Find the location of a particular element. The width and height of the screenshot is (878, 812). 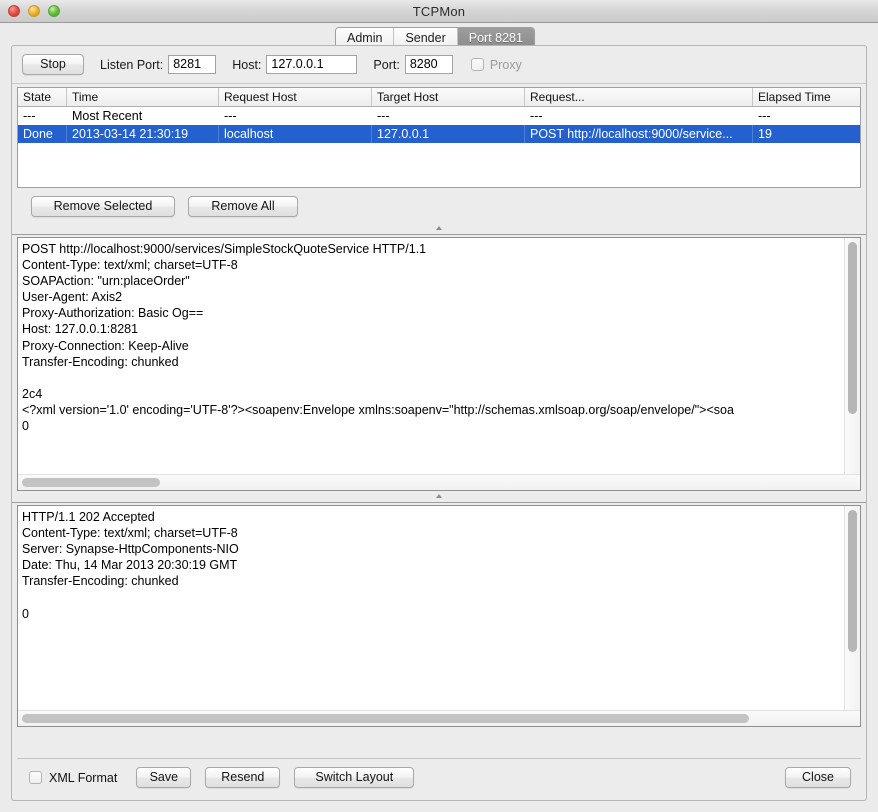

column-header-state: State is located at coordinates (42, 97).